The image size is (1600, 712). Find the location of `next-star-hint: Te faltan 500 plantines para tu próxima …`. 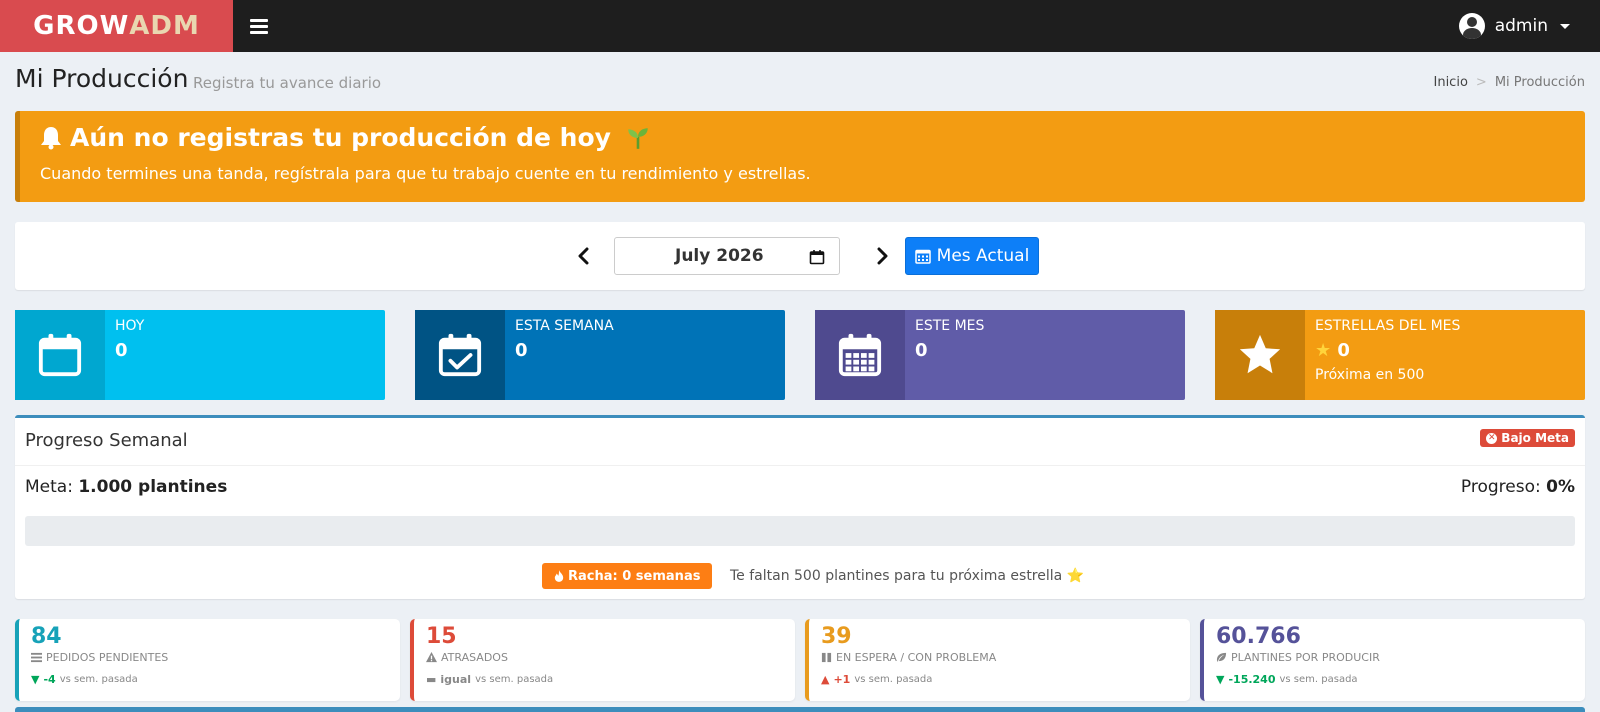

next-star-hint: Te faltan 500 plantines para tu próxima … is located at coordinates (907, 576).